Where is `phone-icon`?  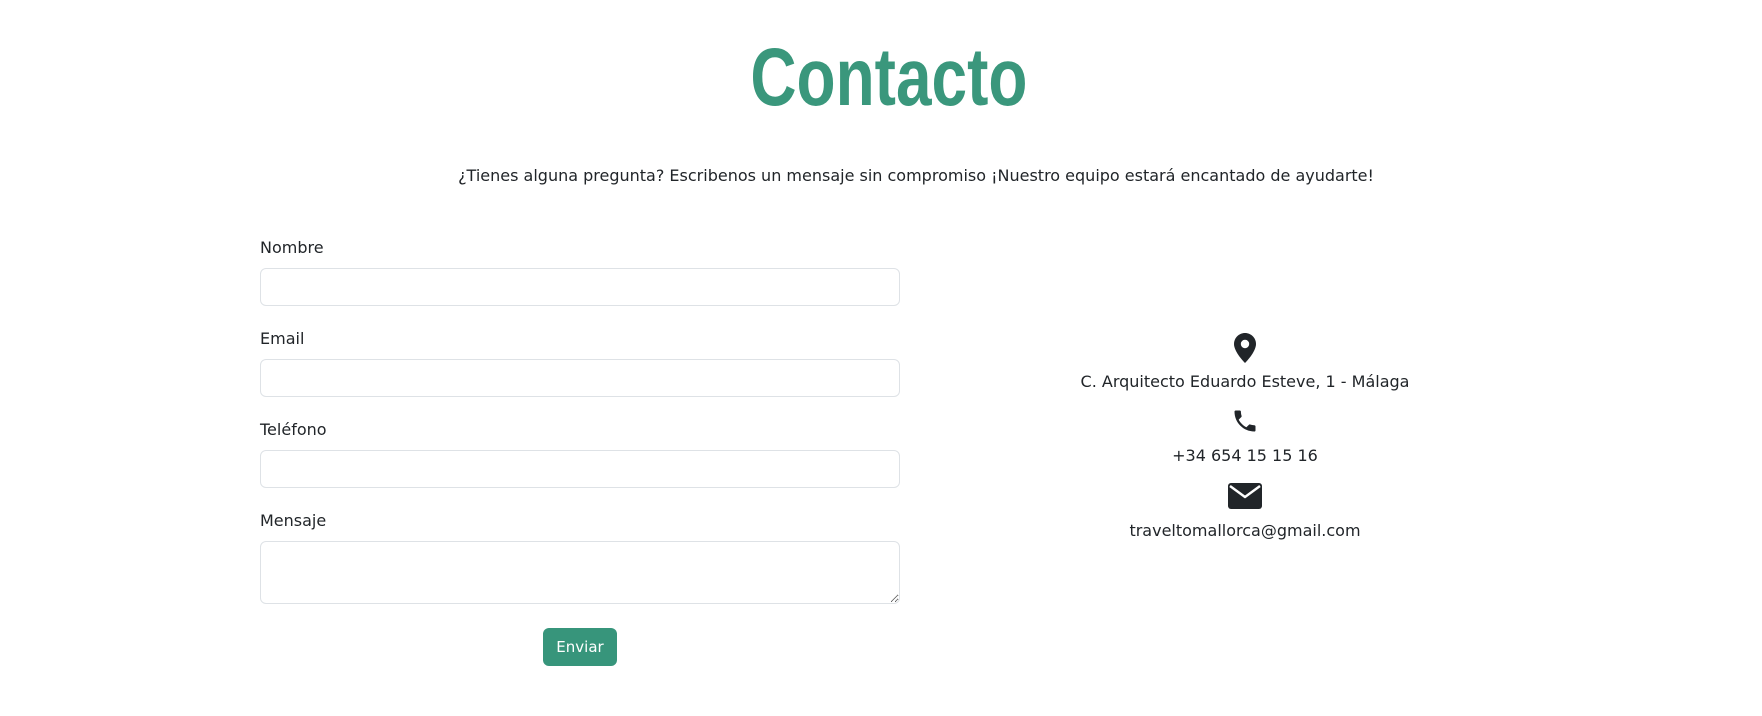 phone-icon is located at coordinates (1245, 421).